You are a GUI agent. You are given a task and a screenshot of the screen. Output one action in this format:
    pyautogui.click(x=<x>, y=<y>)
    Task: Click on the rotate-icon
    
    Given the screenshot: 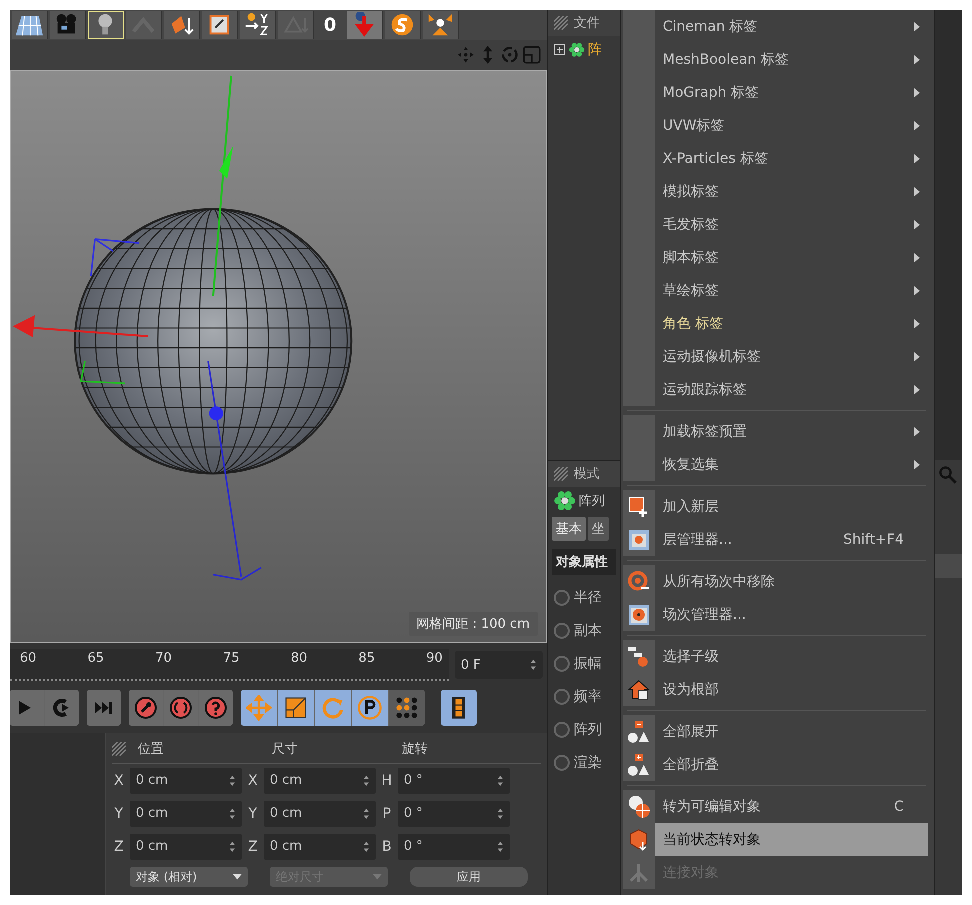 What is the action you would take?
    pyautogui.click(x=333, y=708)
    